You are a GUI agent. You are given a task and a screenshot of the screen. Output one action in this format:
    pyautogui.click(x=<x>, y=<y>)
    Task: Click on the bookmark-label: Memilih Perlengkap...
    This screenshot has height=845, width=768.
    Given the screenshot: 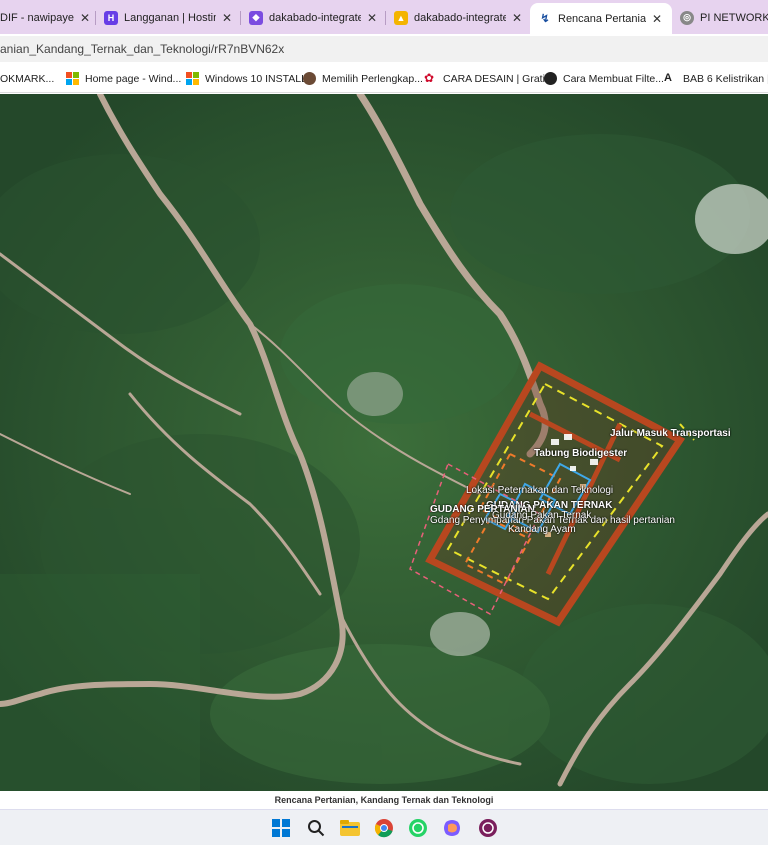 What is the action you would take?
    pyautogui.click(x=372, y=78)
    